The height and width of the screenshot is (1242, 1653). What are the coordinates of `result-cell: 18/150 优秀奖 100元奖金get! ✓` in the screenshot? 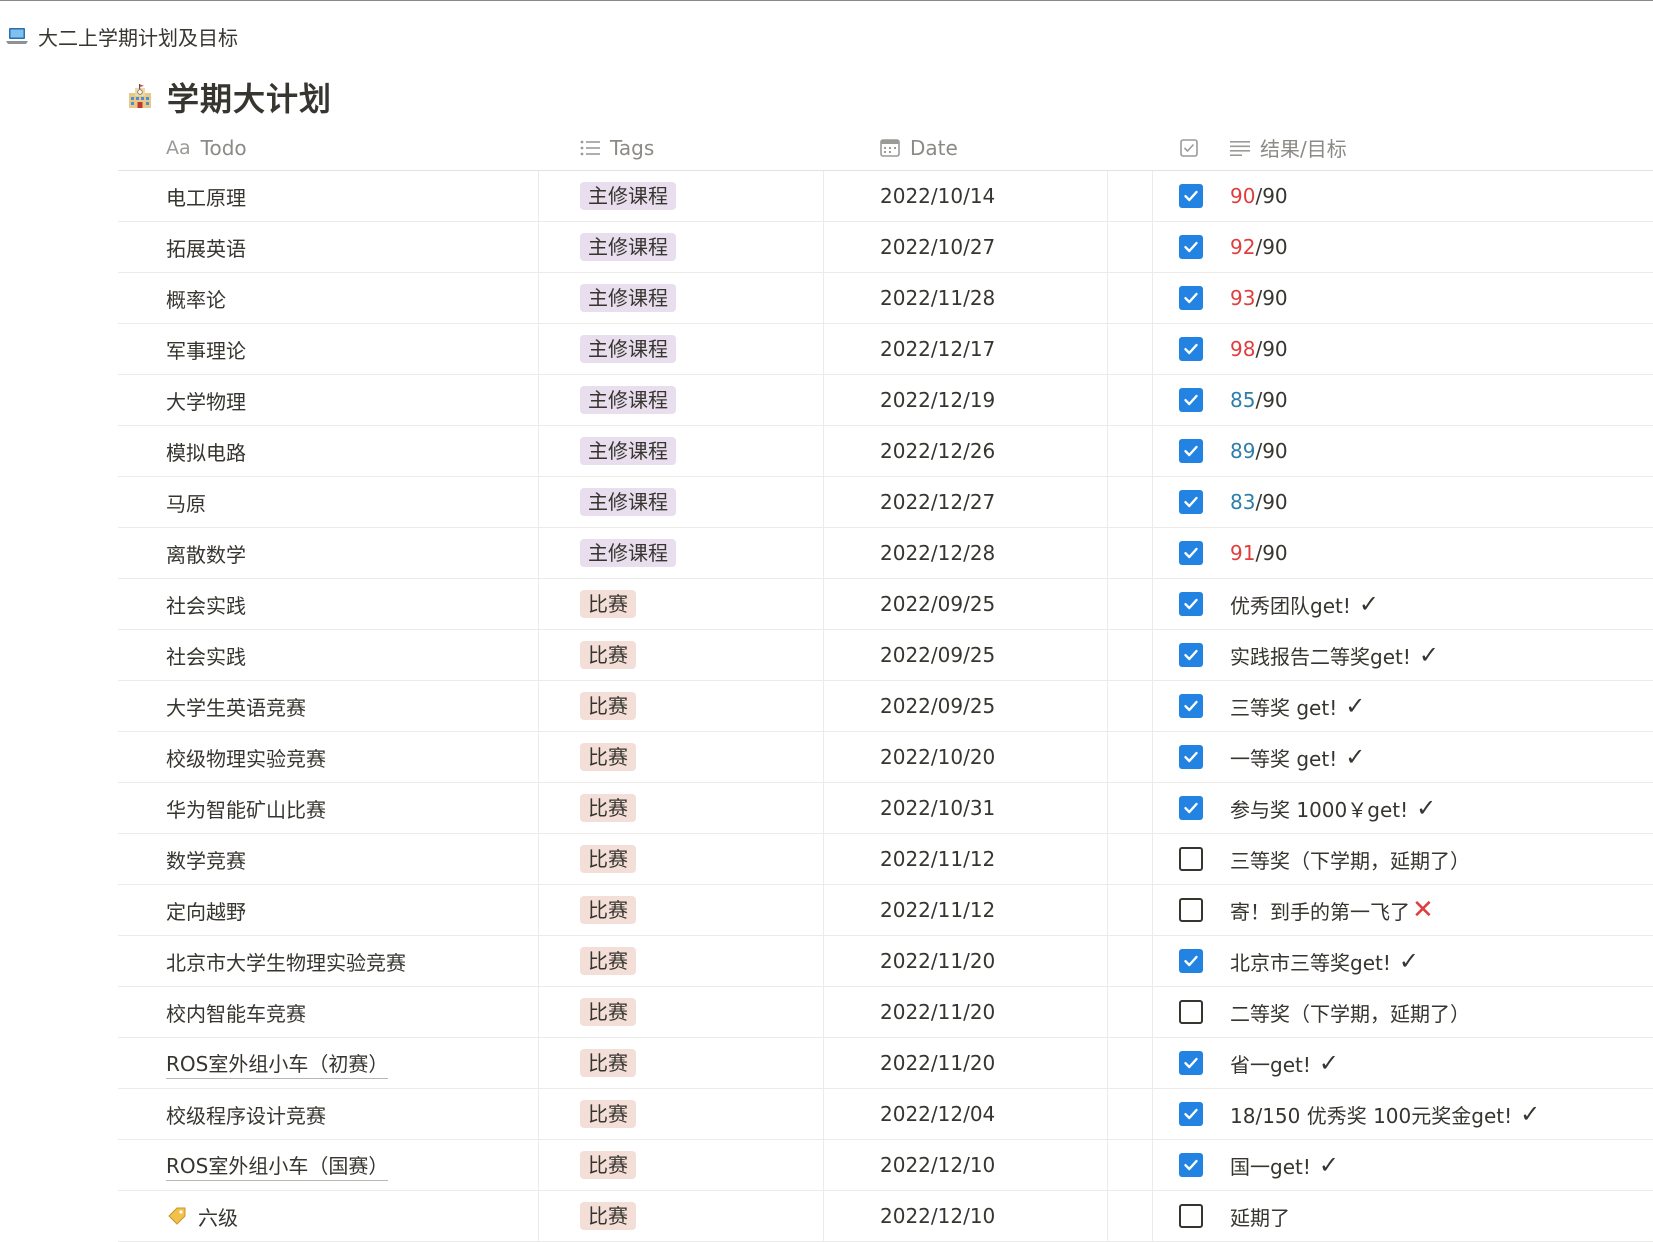 It's located at (1385, 1114).